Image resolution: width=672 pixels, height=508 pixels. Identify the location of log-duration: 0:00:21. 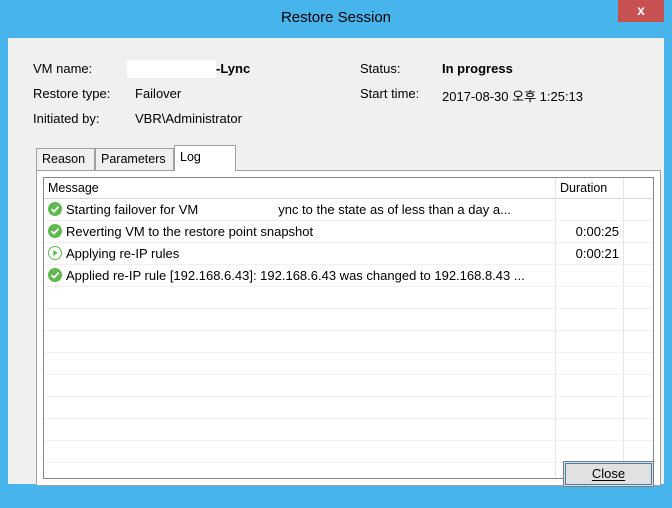
(597, 253).